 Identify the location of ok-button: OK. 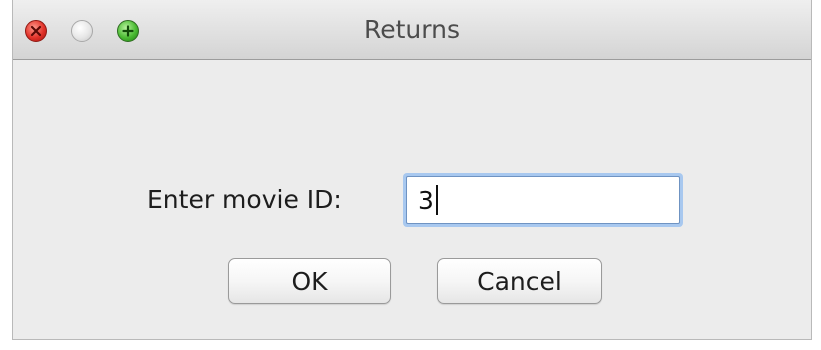
(309, 281).